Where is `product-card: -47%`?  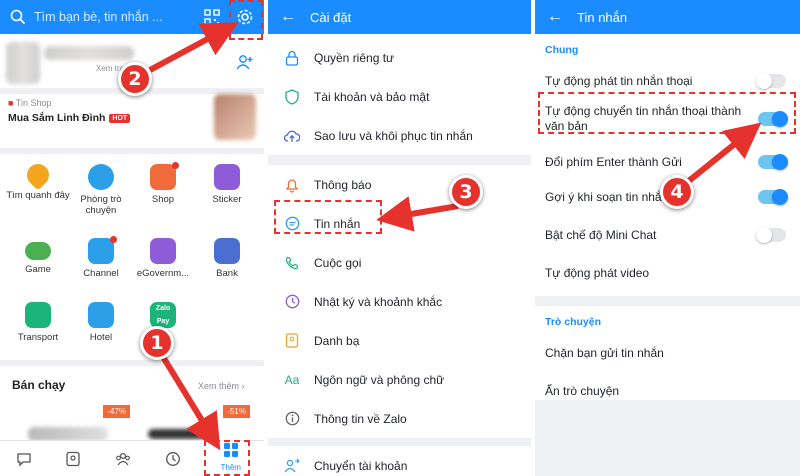 product-card: -47% is located at coordinates (75, 423).